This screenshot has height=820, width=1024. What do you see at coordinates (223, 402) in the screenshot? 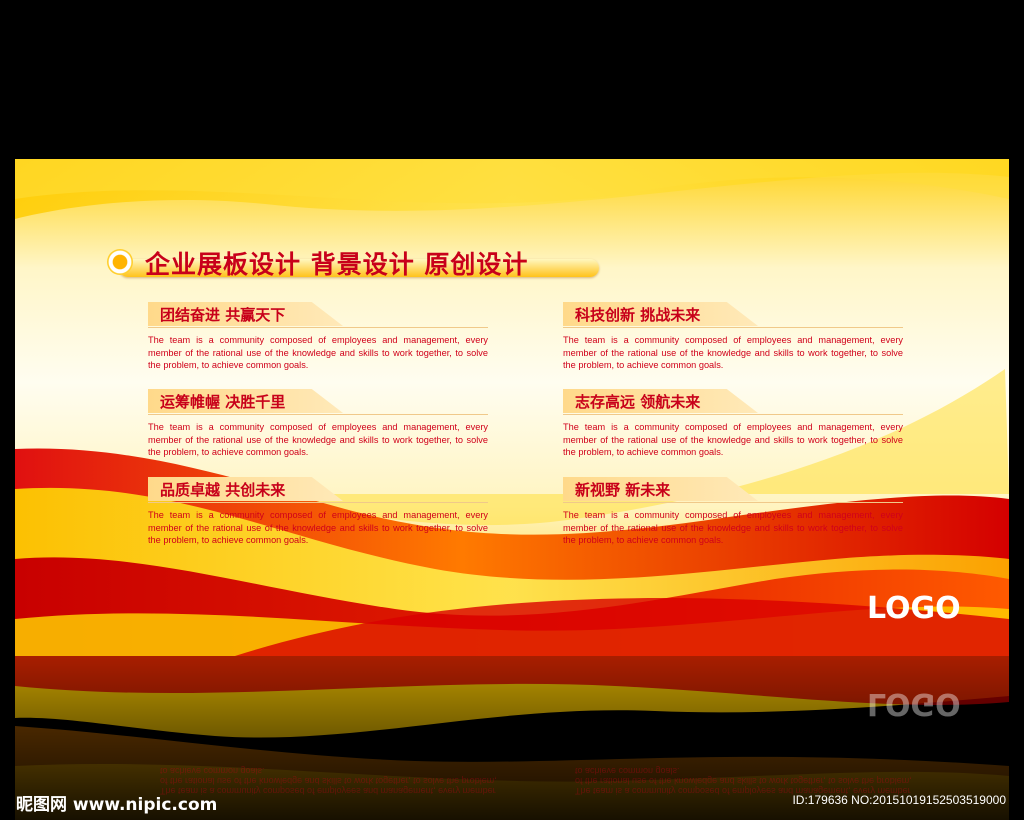
I see `item-heading: 运筹帷幄 决胜千里` at bounding box center [223, 402].